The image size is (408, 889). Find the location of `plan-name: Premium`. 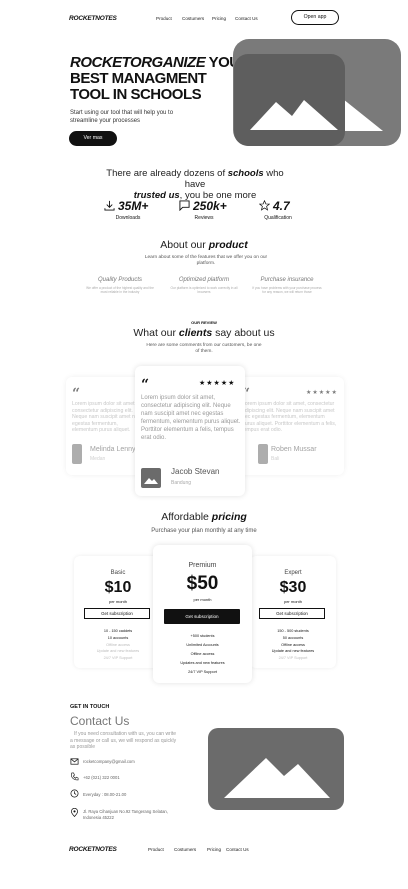

plan-name: Premium is located at coordinates (202, 565).